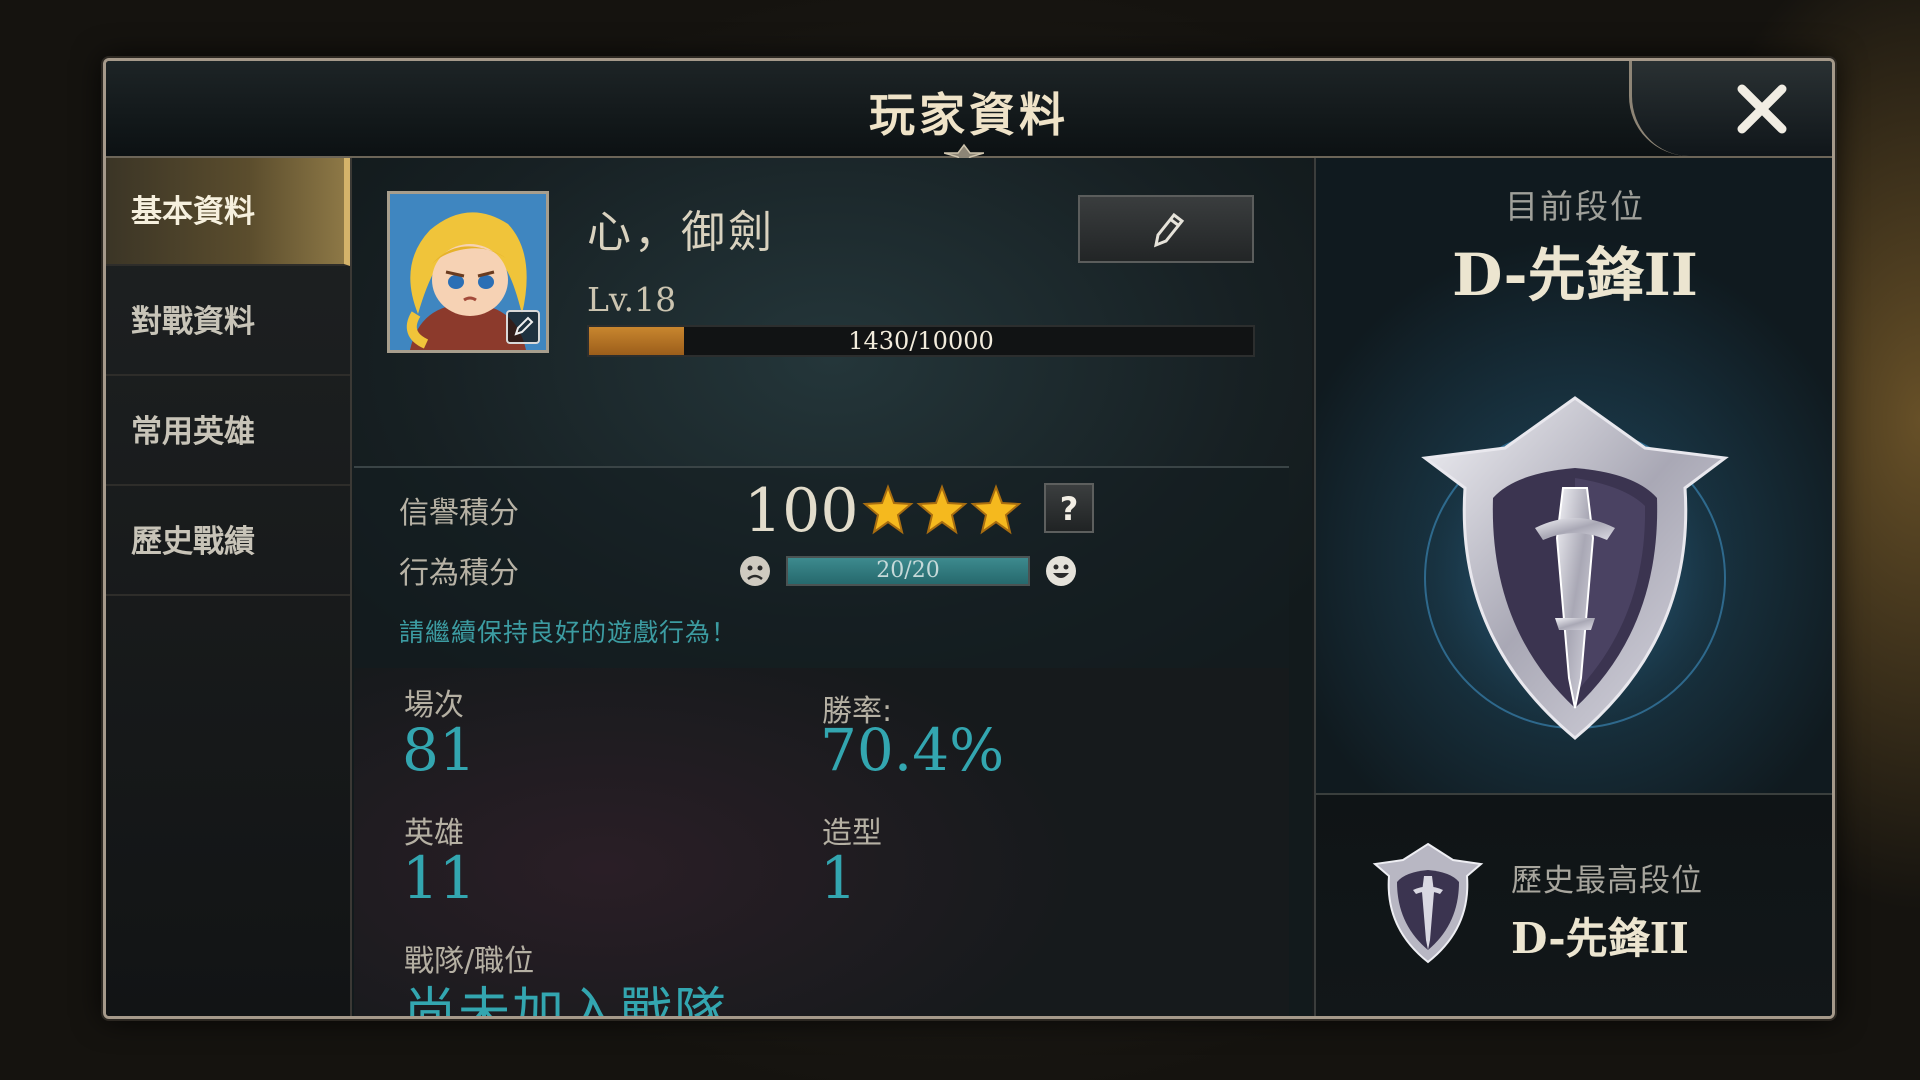 The width and height of the screenshot is (1920, 1080). I want to click on avatar-edit-icon, so click(523, 327).